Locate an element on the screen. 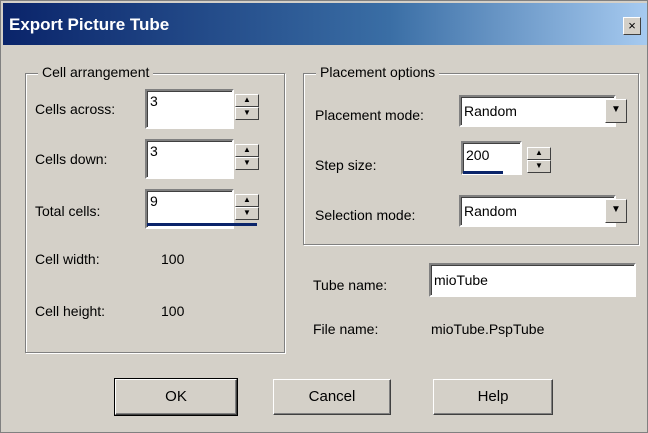  cells-across-spinner: ▲ ▼ is located at coordinates (247, 107).